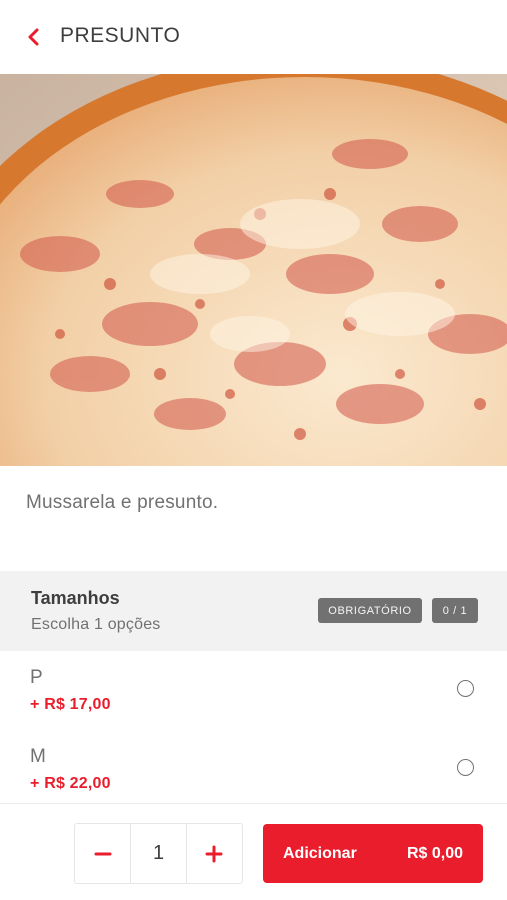 The height and width of the screenshot is (900, 507). Describe the element at coordinates (36, 677) in the screenshot. I see `option-name: P` at that location.